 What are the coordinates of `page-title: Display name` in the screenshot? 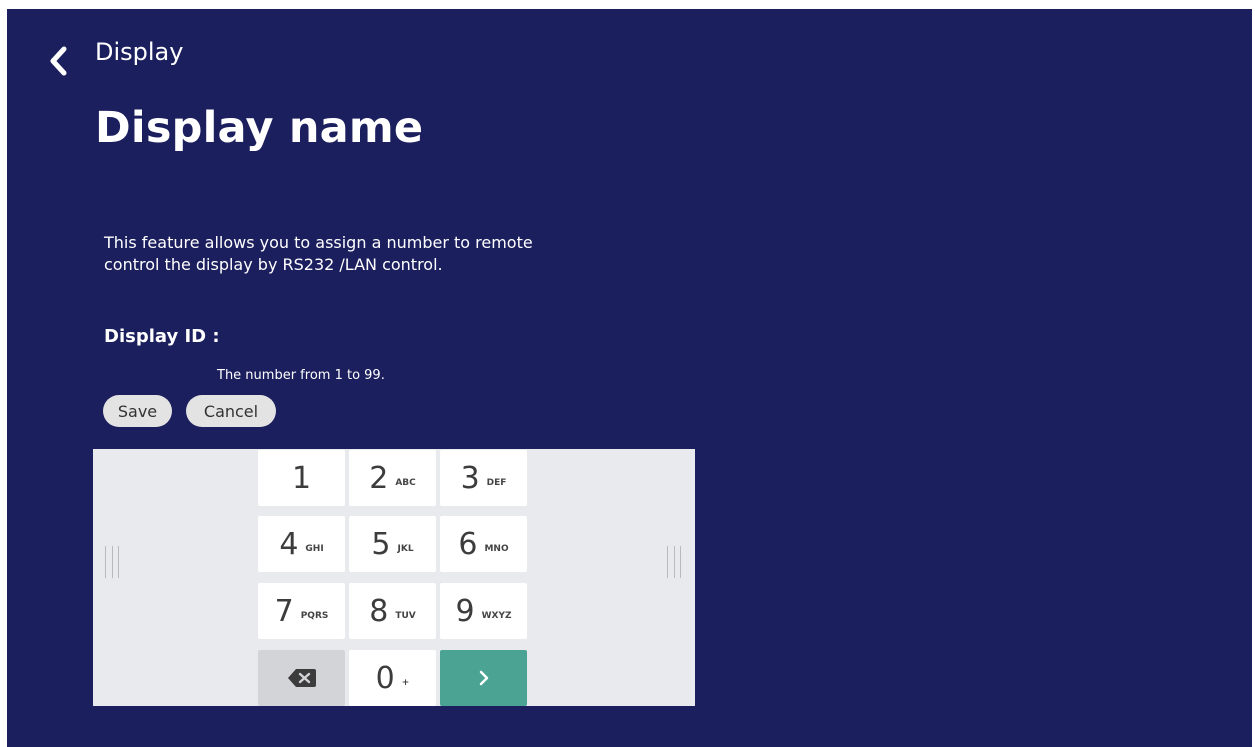 It's located at (259, 128).